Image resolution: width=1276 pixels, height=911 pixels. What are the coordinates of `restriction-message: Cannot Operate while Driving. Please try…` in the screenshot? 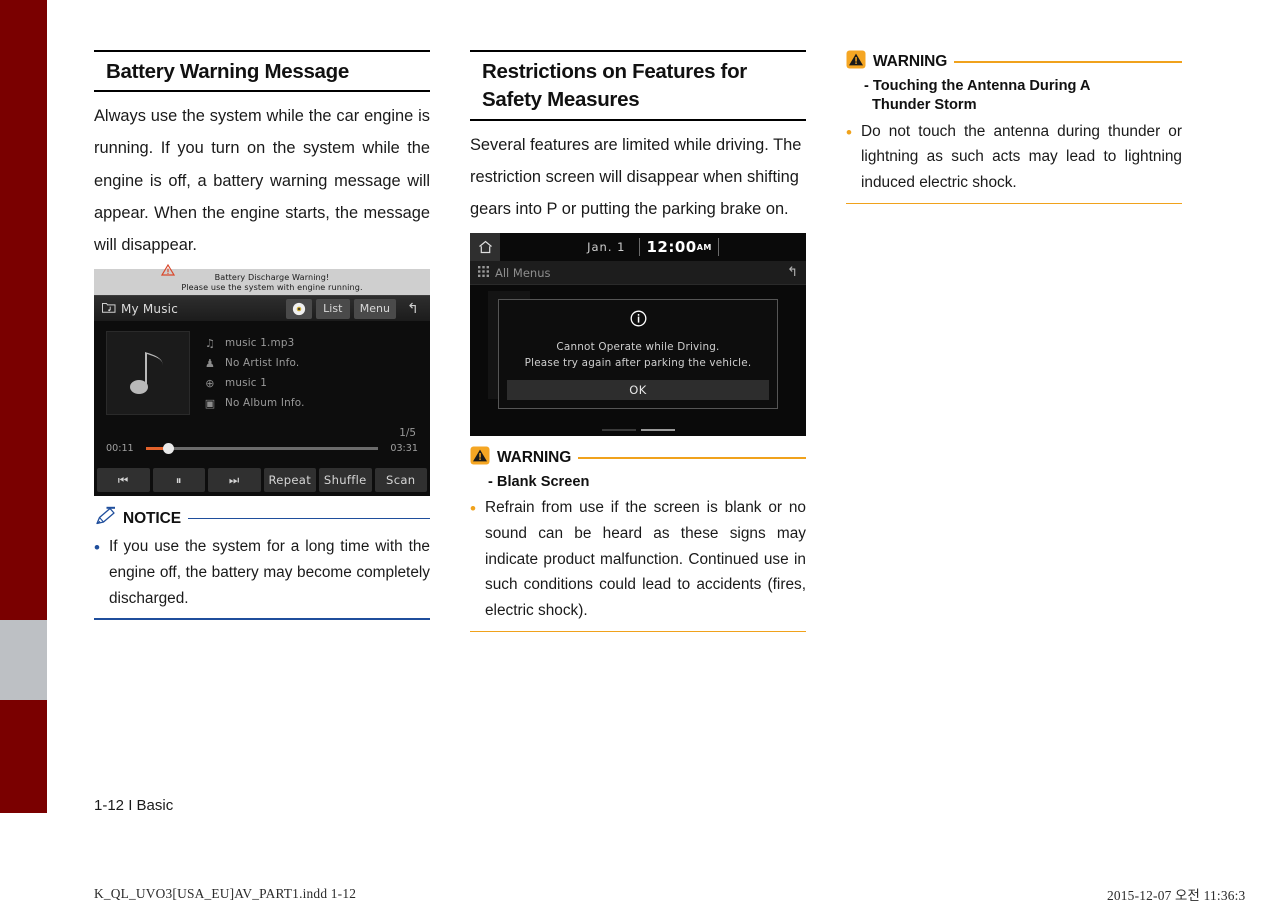 It's located at (638, 359).